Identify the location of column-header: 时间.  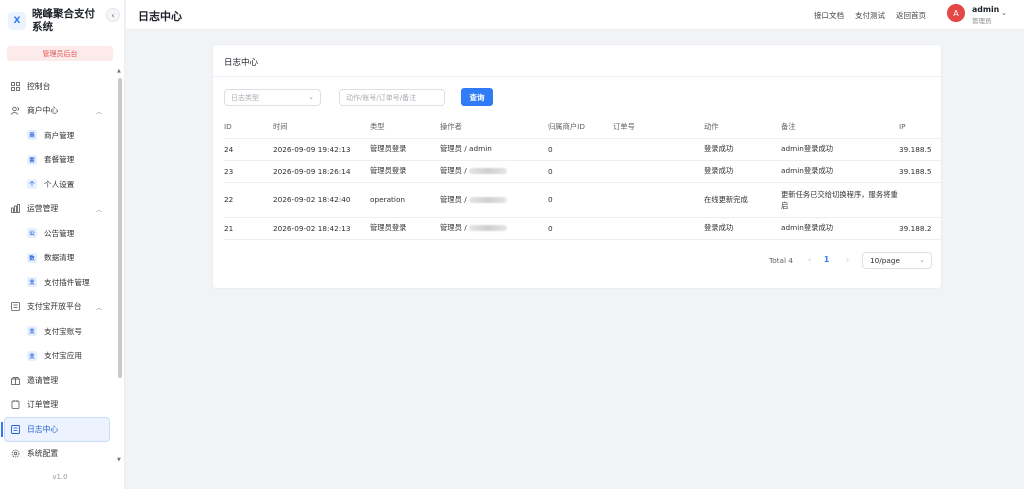
(321, 127).